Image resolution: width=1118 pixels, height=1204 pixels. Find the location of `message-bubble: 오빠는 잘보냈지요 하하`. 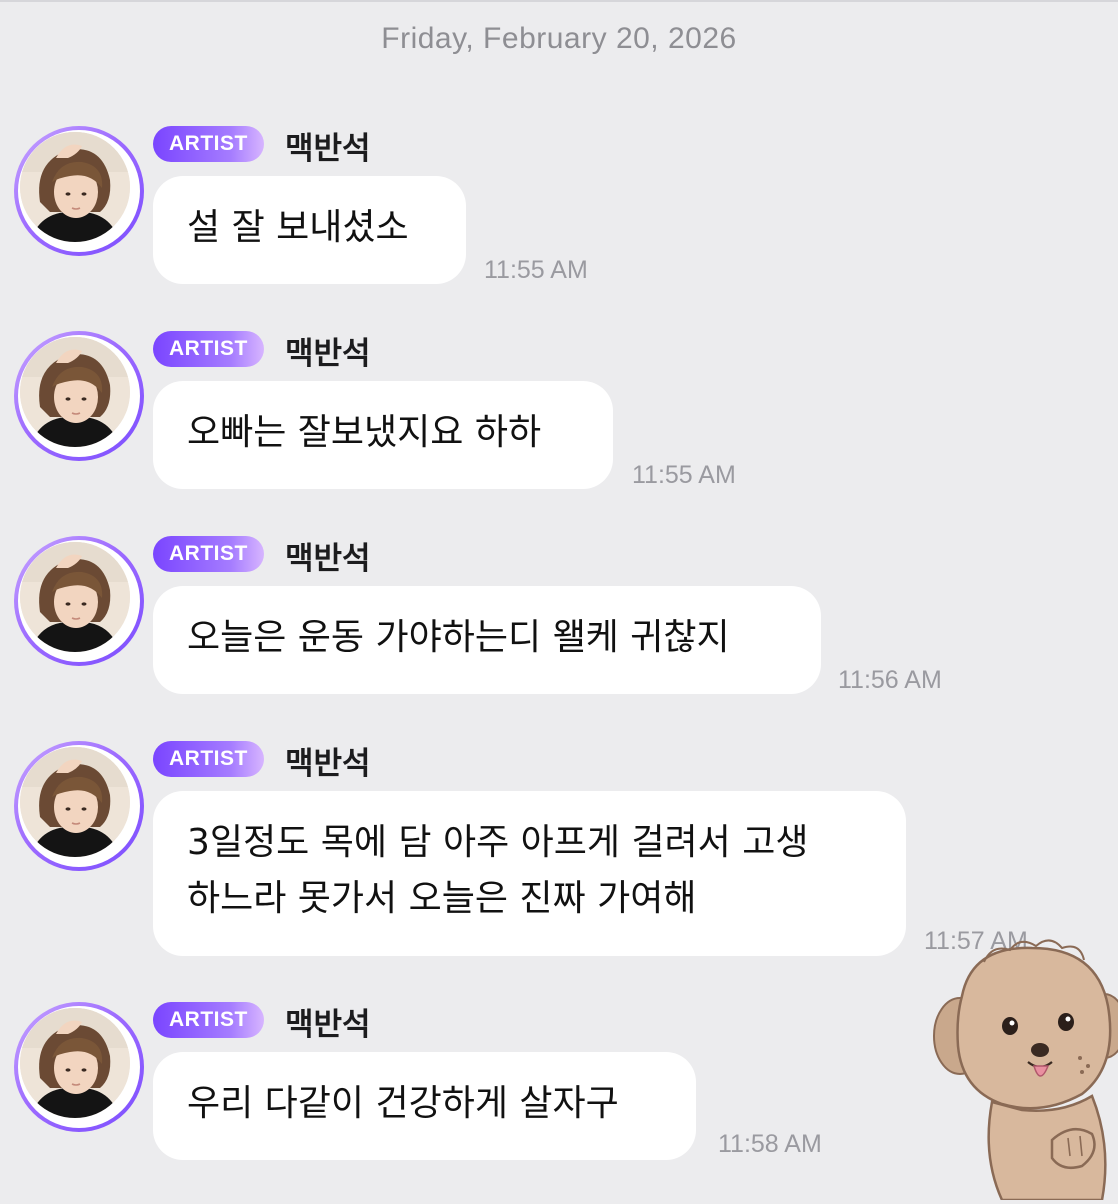

message-bubble: 오빠는 잘보냈지요 하하 is located at coordinates (383, 435).